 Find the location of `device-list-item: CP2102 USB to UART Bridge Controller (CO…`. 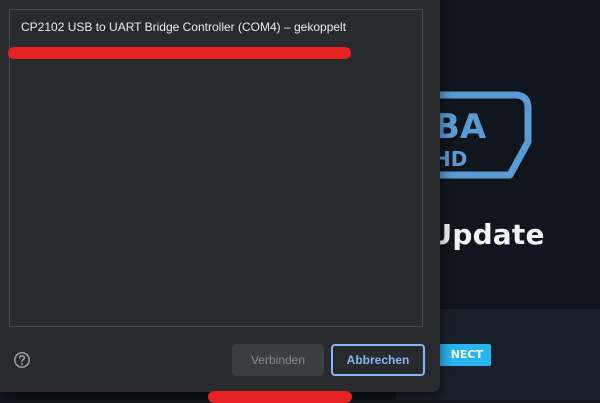

device-list-item: CP2102 USB to UART Bridge Controller (CO… is located at coordinates (216, 27).